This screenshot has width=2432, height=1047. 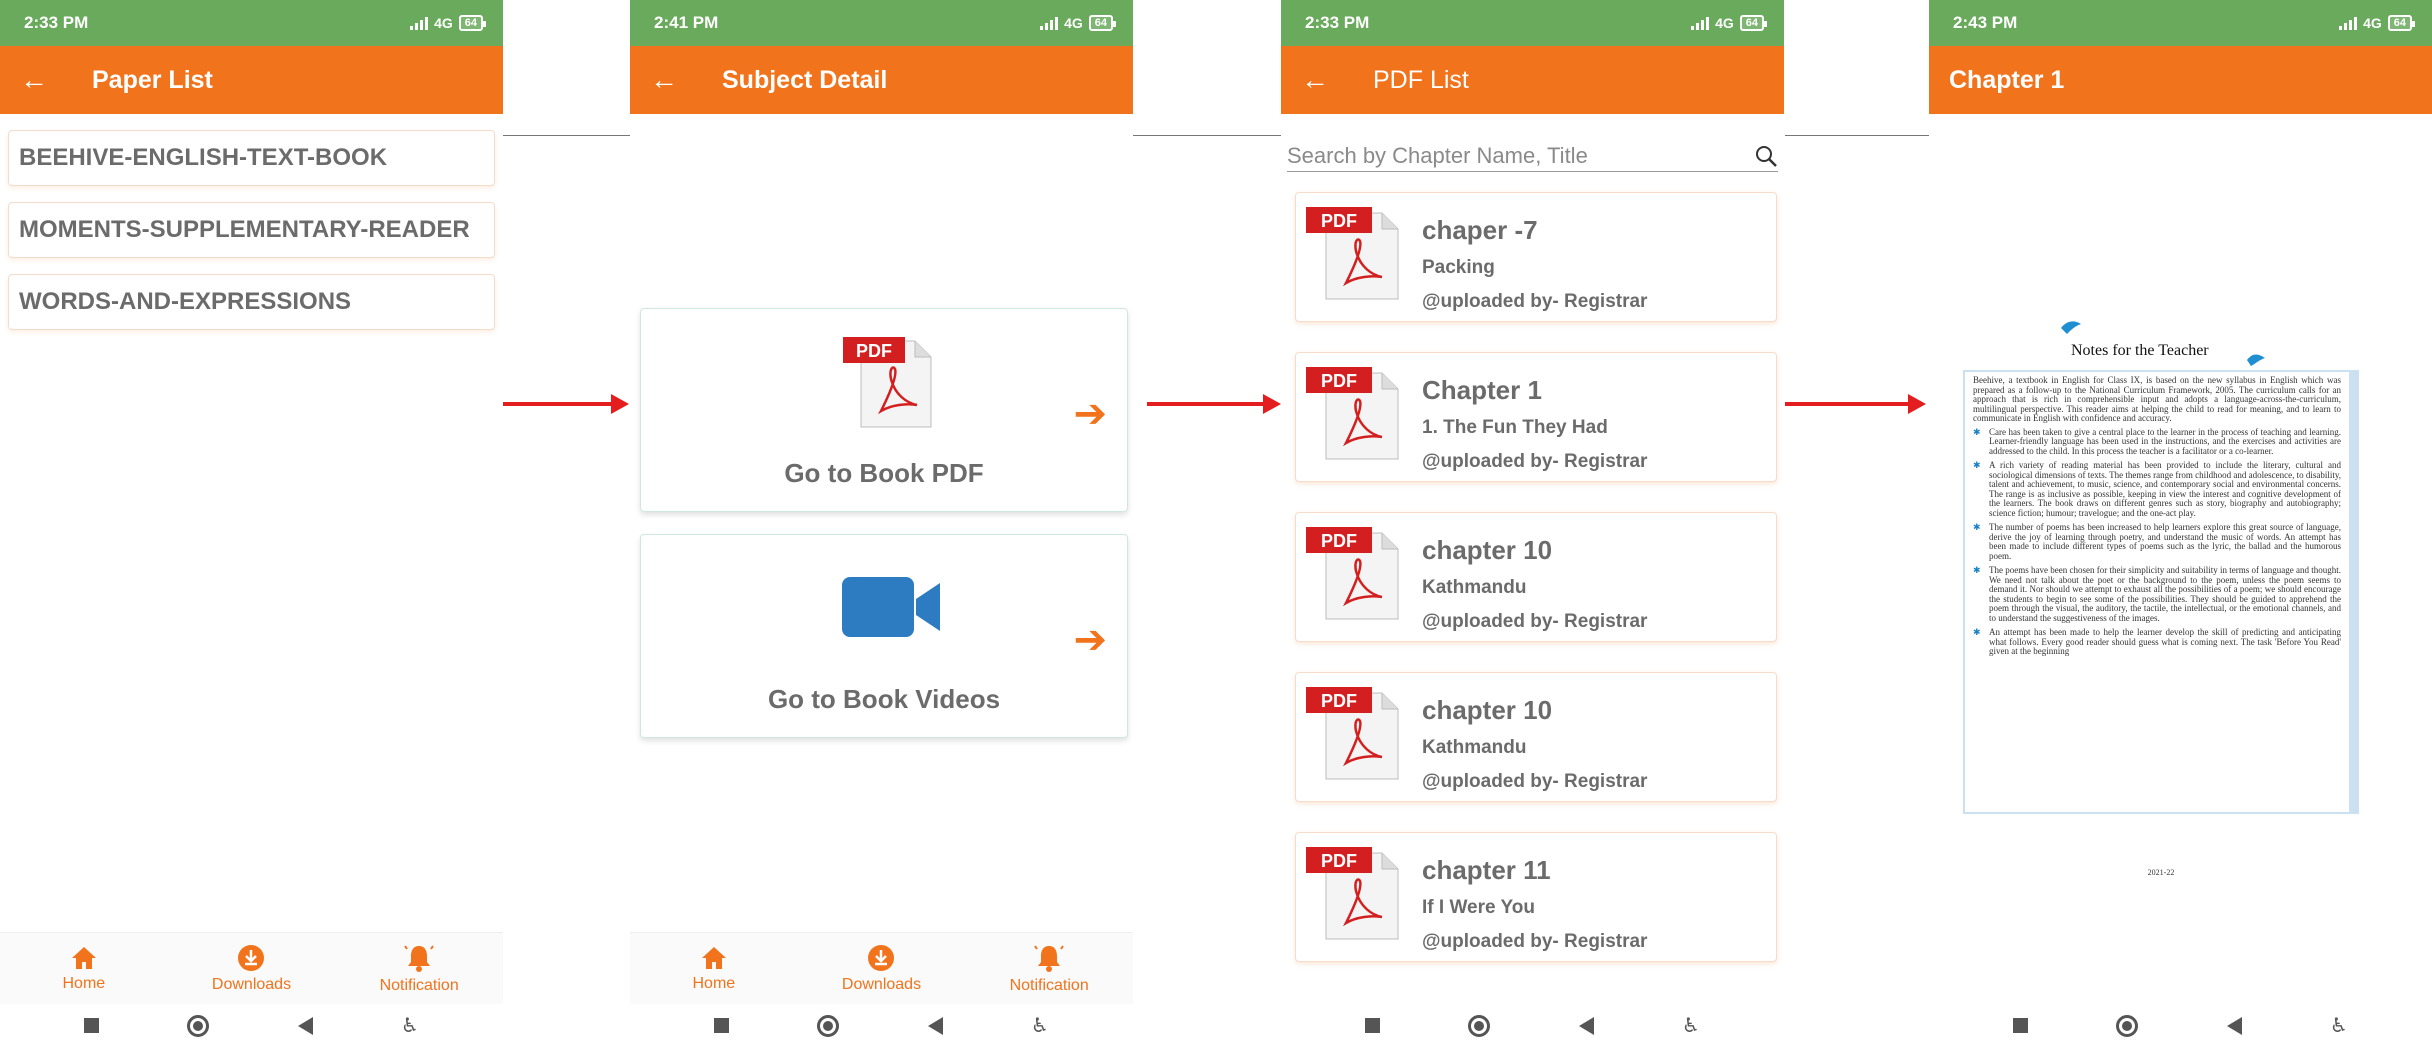 What do you see at coordinates (1766, 156) in the screenshot?
I see `search-icon` at bounding box center [1766, 156].